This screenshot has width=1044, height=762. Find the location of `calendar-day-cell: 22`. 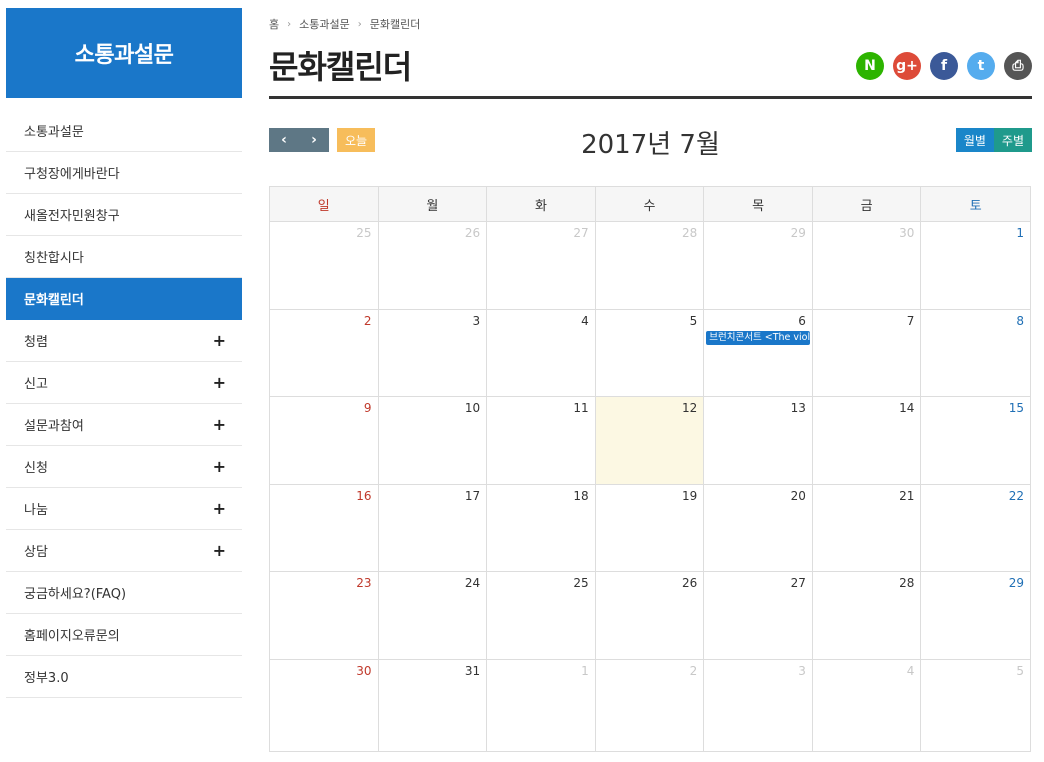

calendar-day-cell: 22 is located at coordinates (975, 528).